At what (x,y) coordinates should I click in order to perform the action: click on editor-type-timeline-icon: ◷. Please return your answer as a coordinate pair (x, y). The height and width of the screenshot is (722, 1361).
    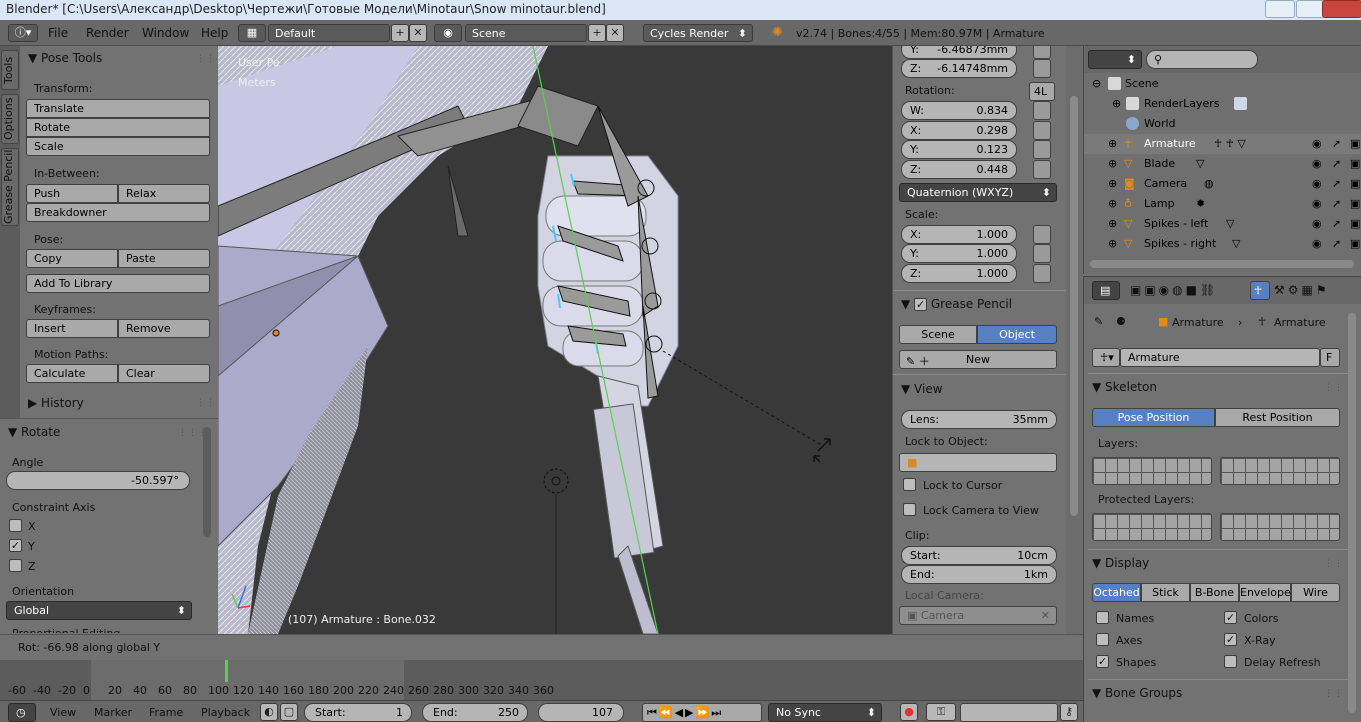
    Looking at the image, I should click on (22, 712).